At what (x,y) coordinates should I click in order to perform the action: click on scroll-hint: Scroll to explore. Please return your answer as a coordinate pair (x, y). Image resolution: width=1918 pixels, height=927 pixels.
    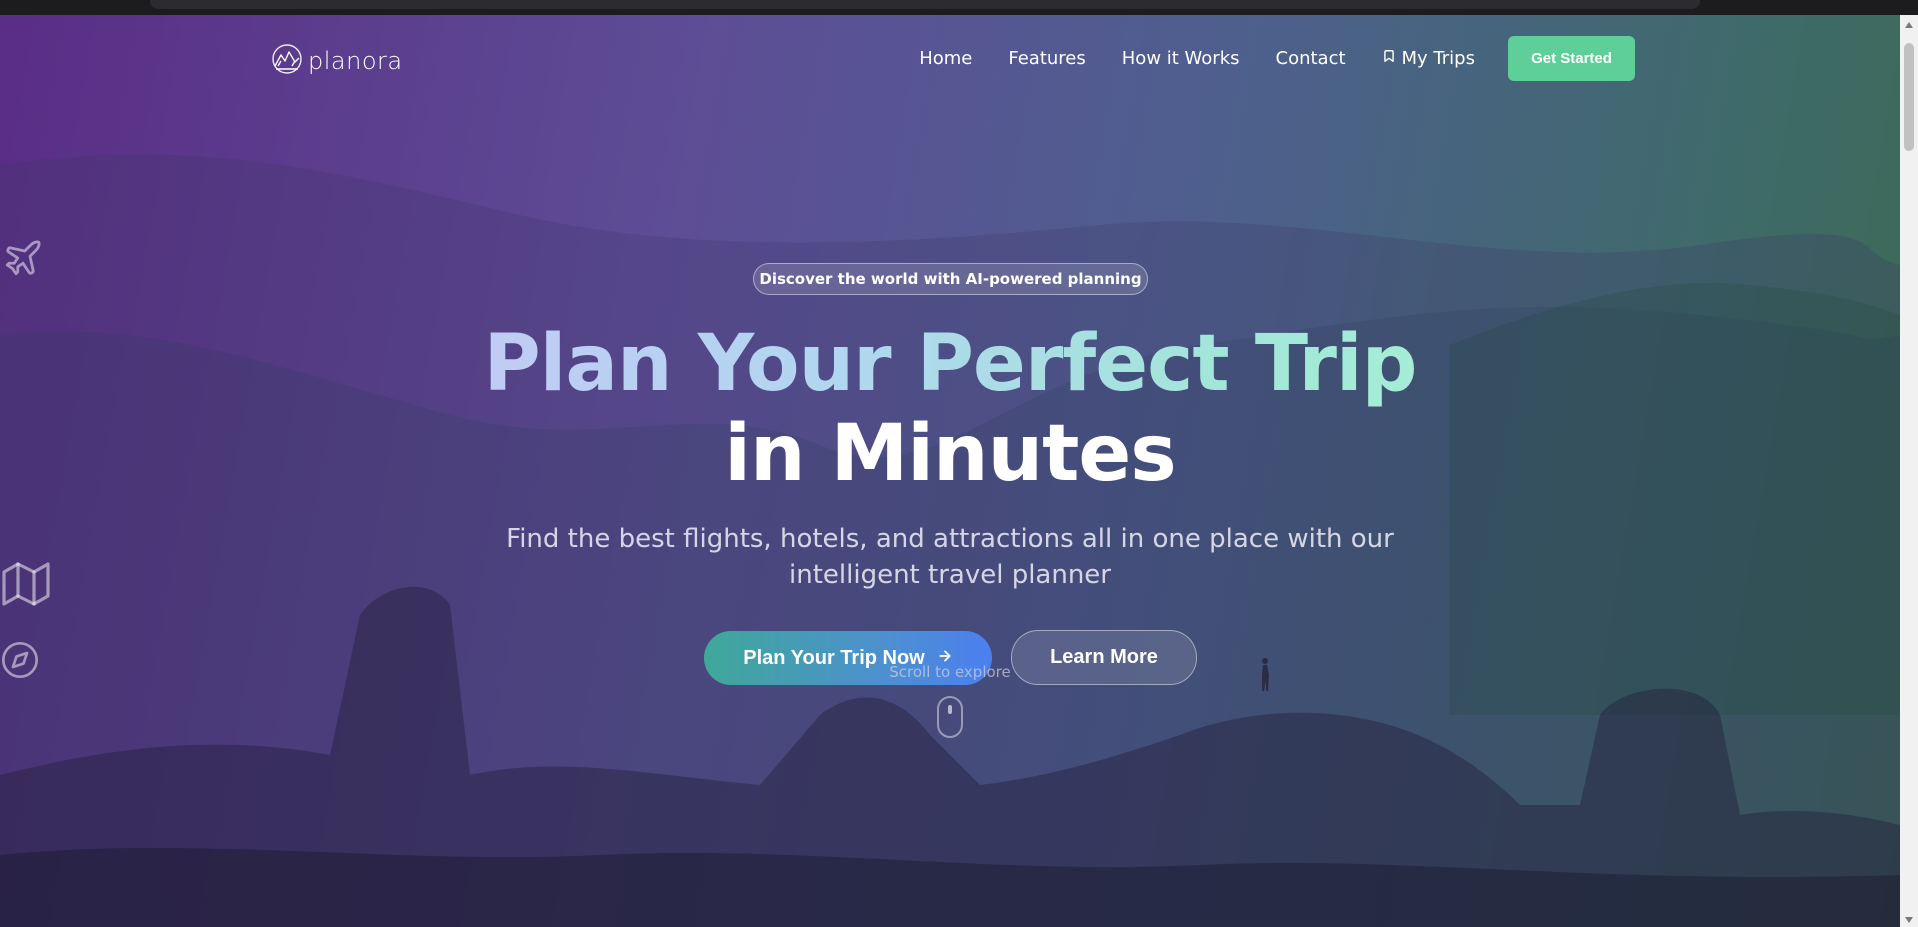
    Looking at the image, I should click on (950, 672).